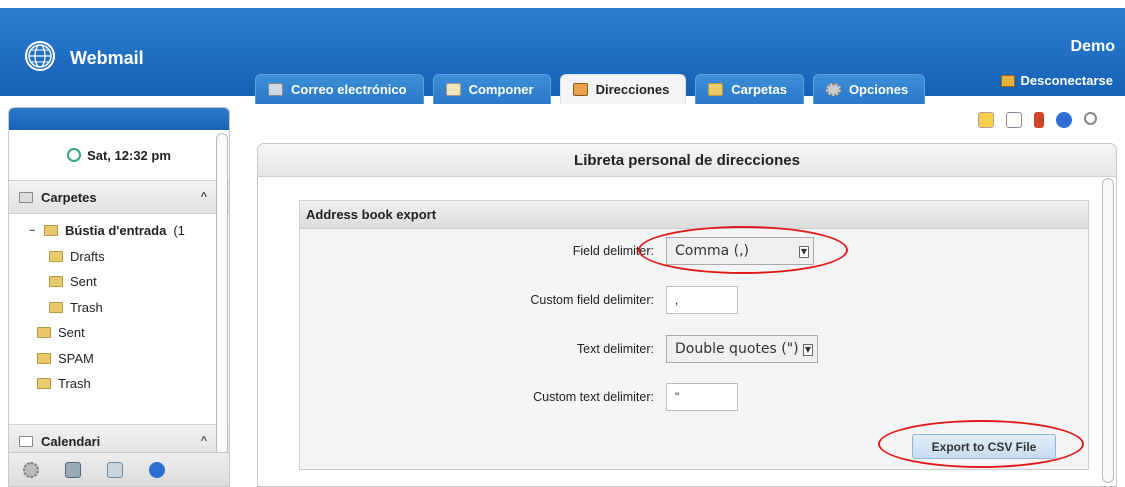 This screenshot has height=487, width=1125. I want to click on clock-text: Sat, 12:32 pm, so click(129, 155).